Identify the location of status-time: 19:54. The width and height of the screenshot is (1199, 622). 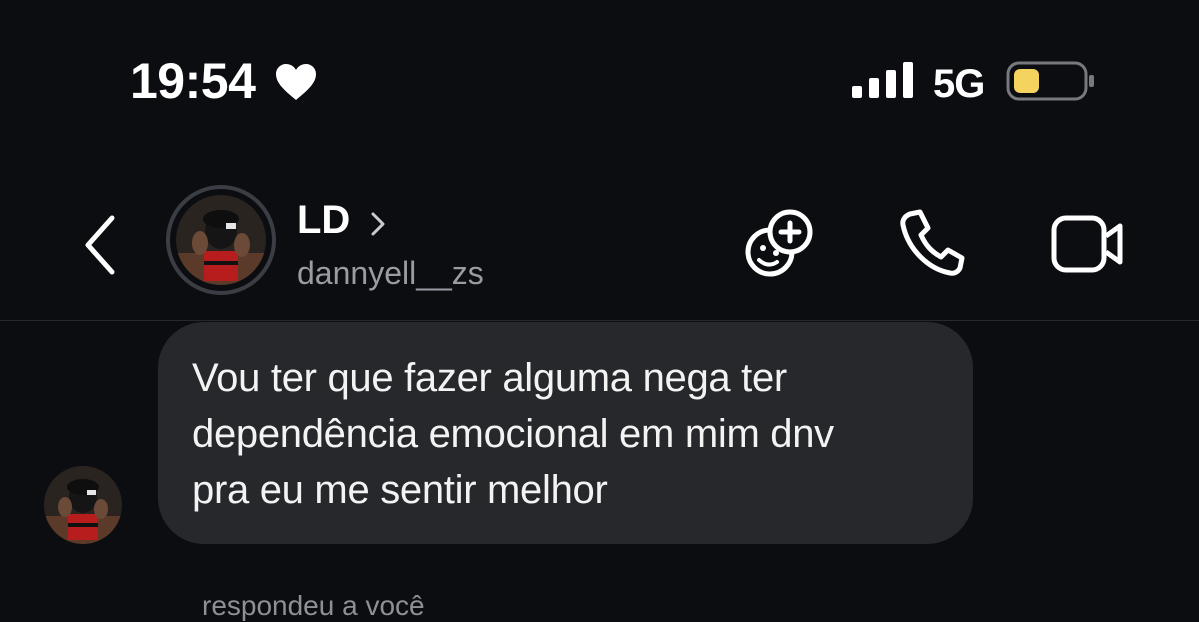
(193, 81).